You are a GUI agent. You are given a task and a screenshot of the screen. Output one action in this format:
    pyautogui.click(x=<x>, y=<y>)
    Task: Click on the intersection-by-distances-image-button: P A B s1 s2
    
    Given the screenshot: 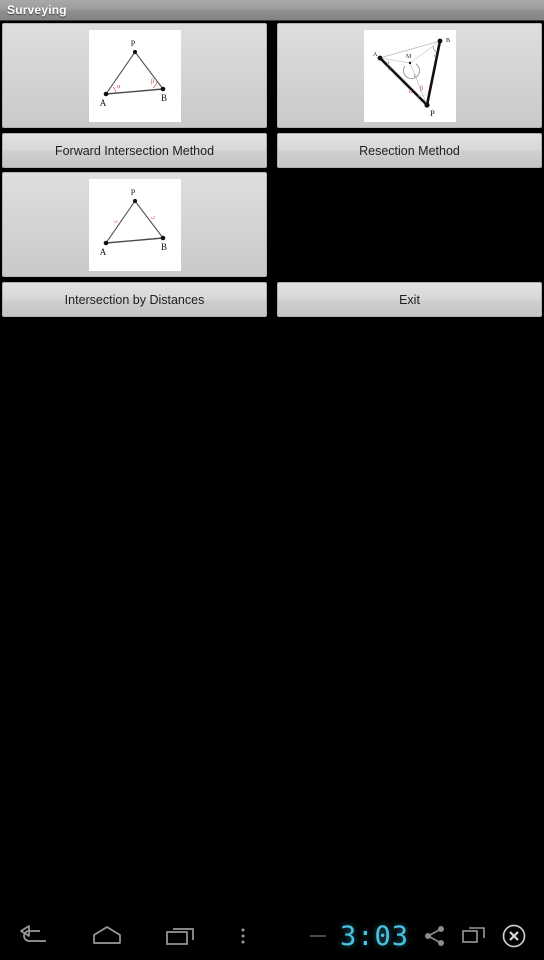 What is the action you would take?
    pyautogui.click(x=134, y=224)
    